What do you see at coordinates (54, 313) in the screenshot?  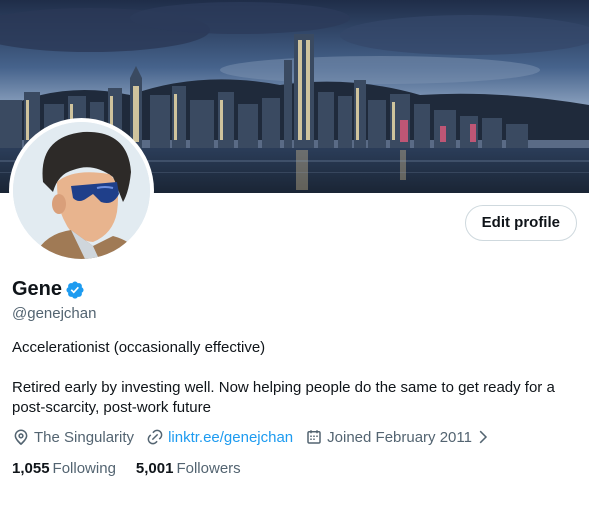 I see `profile-handle: @genejchan` at bounding box center [54, 313].